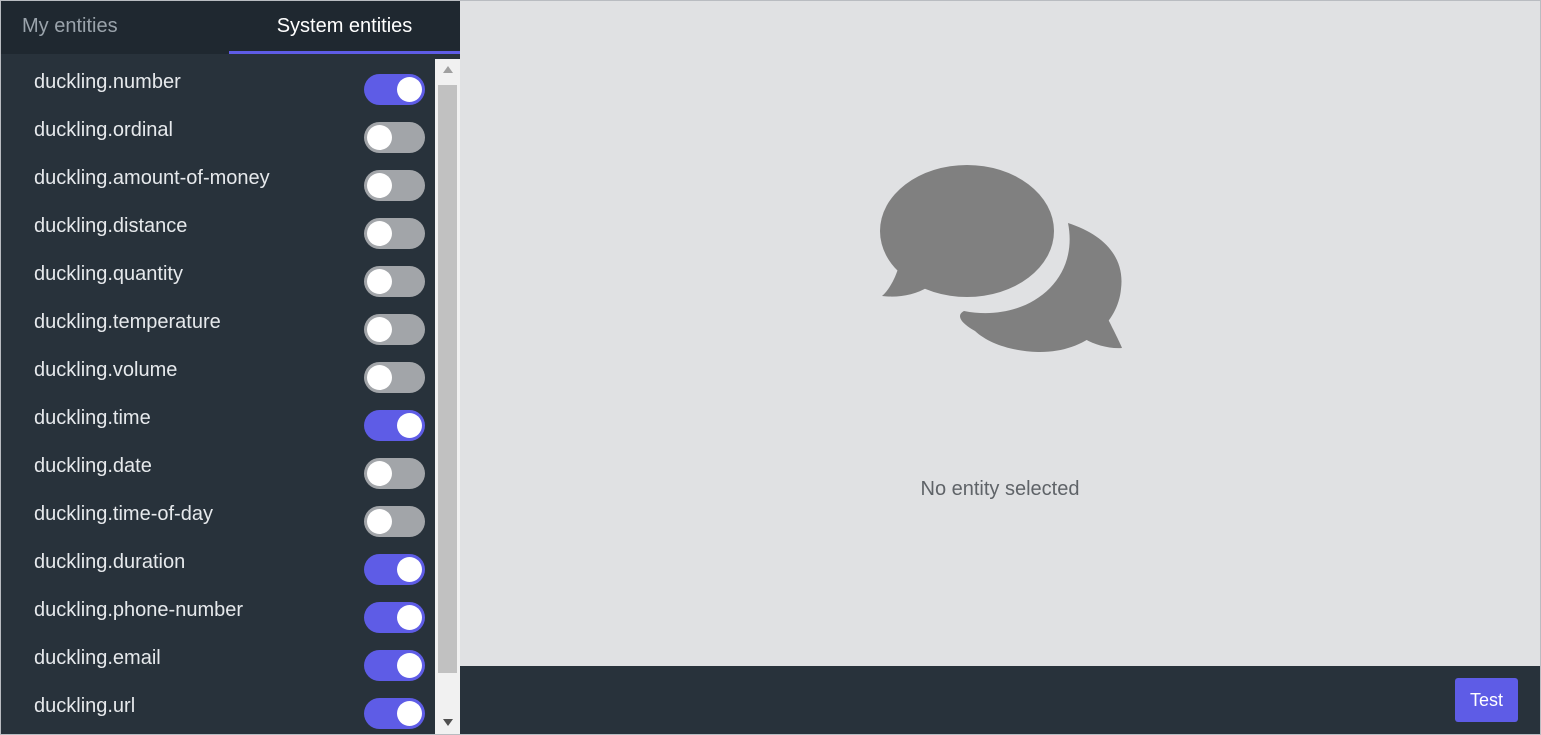  Describe the element at coordinates (139, 610) in the screenshot. I see `entity-name-label: duckling.phone-number` at that location.